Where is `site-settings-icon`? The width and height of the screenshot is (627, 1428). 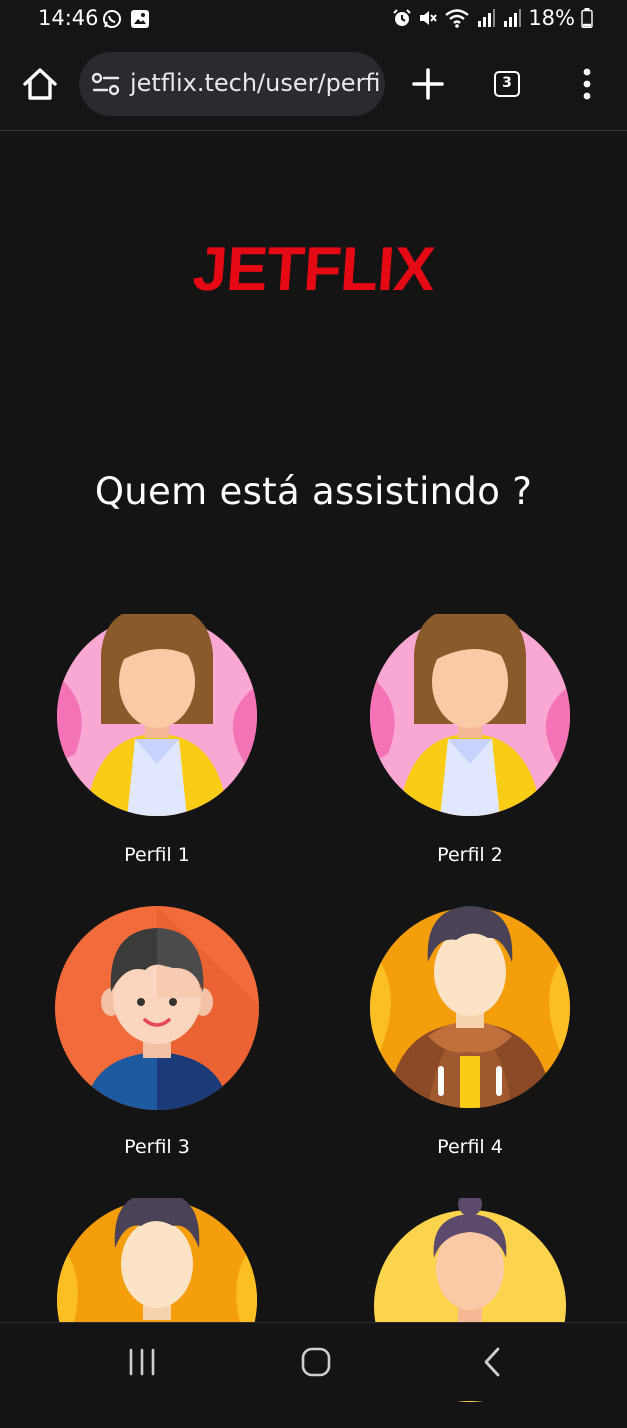 site-settings-icon is located at coordinates (106, 84).